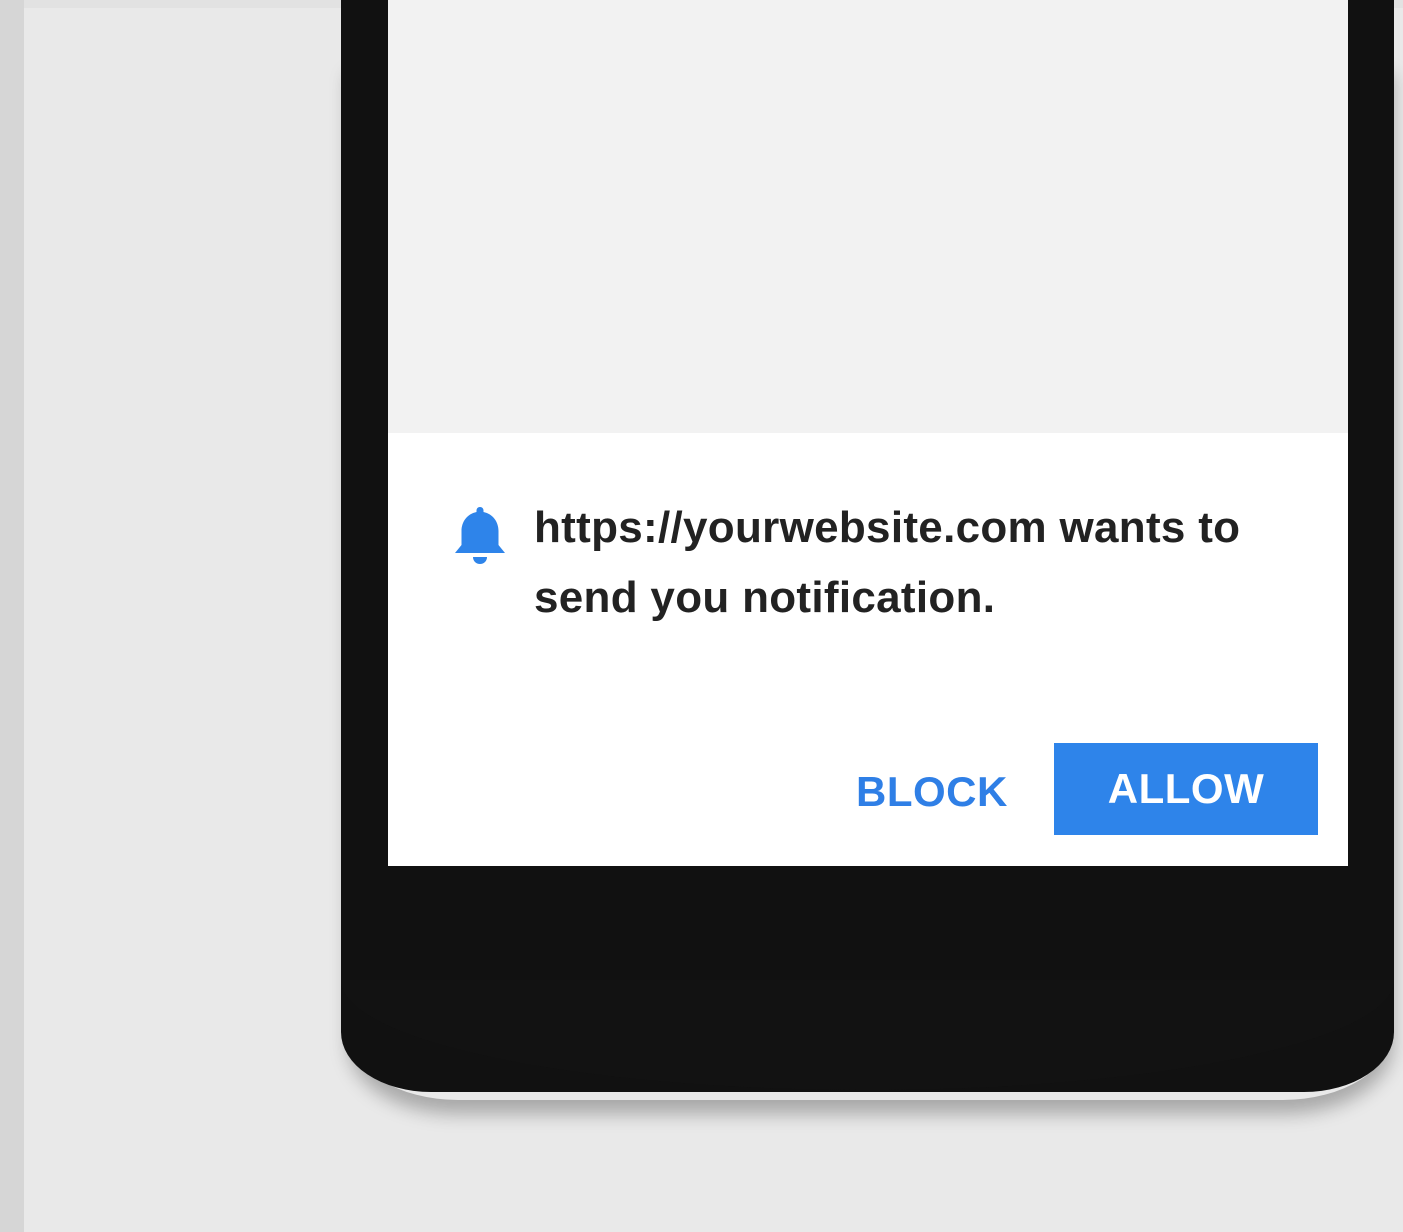 Image resolution: width=1403 pixels, height=1232 pixels. I want to click on left-edge, so click(12, 616).